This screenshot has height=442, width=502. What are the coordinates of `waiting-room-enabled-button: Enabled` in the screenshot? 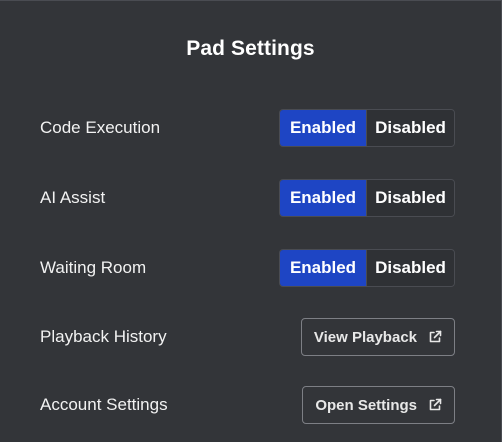 It's located at (323, 268).